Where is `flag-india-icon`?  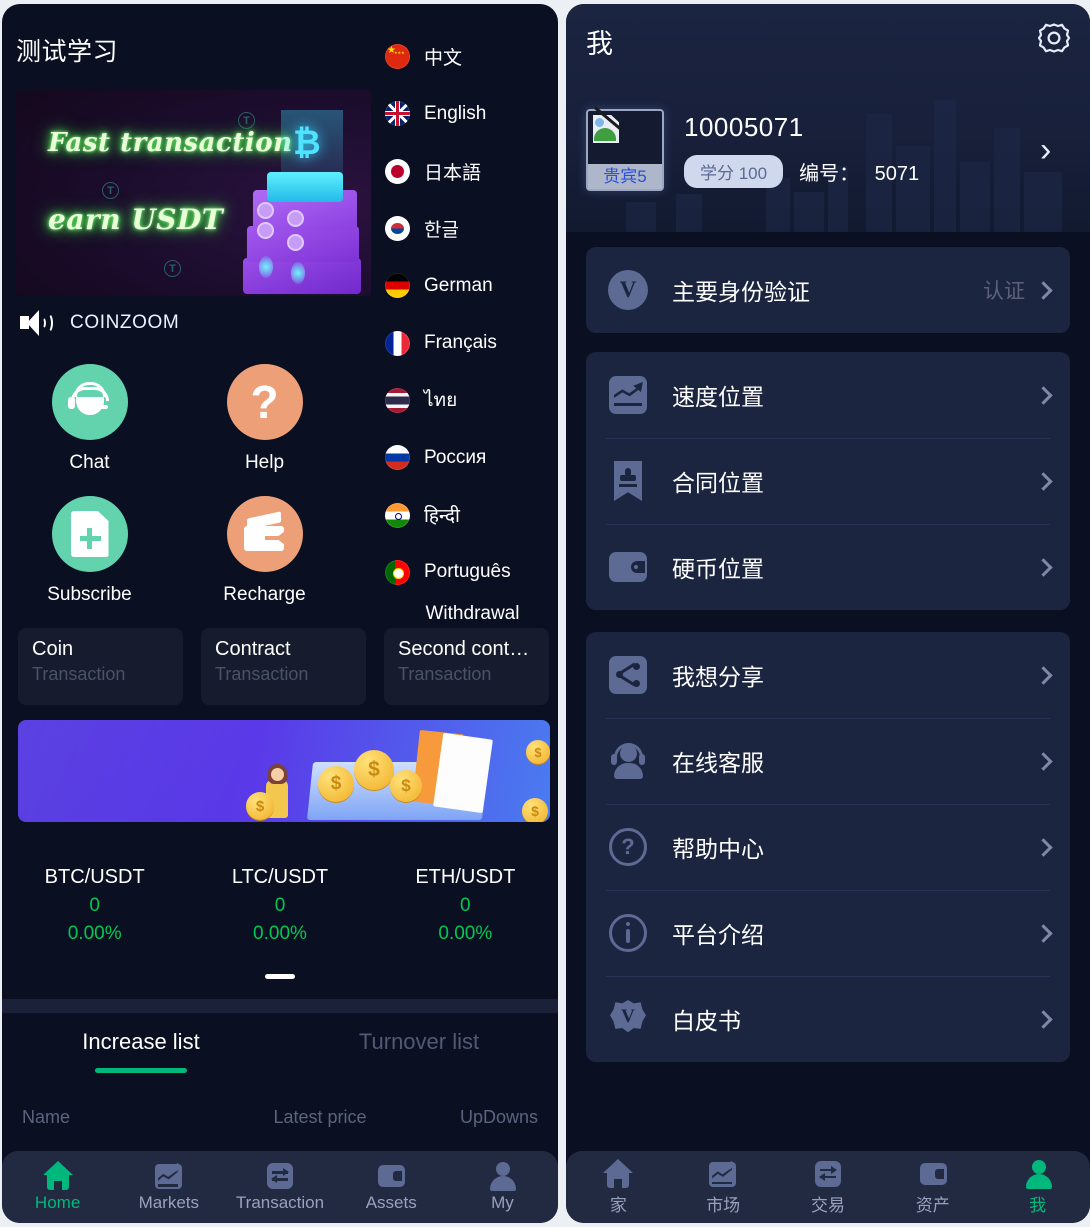 flag-india-icon is located at coordinates (397, 515).